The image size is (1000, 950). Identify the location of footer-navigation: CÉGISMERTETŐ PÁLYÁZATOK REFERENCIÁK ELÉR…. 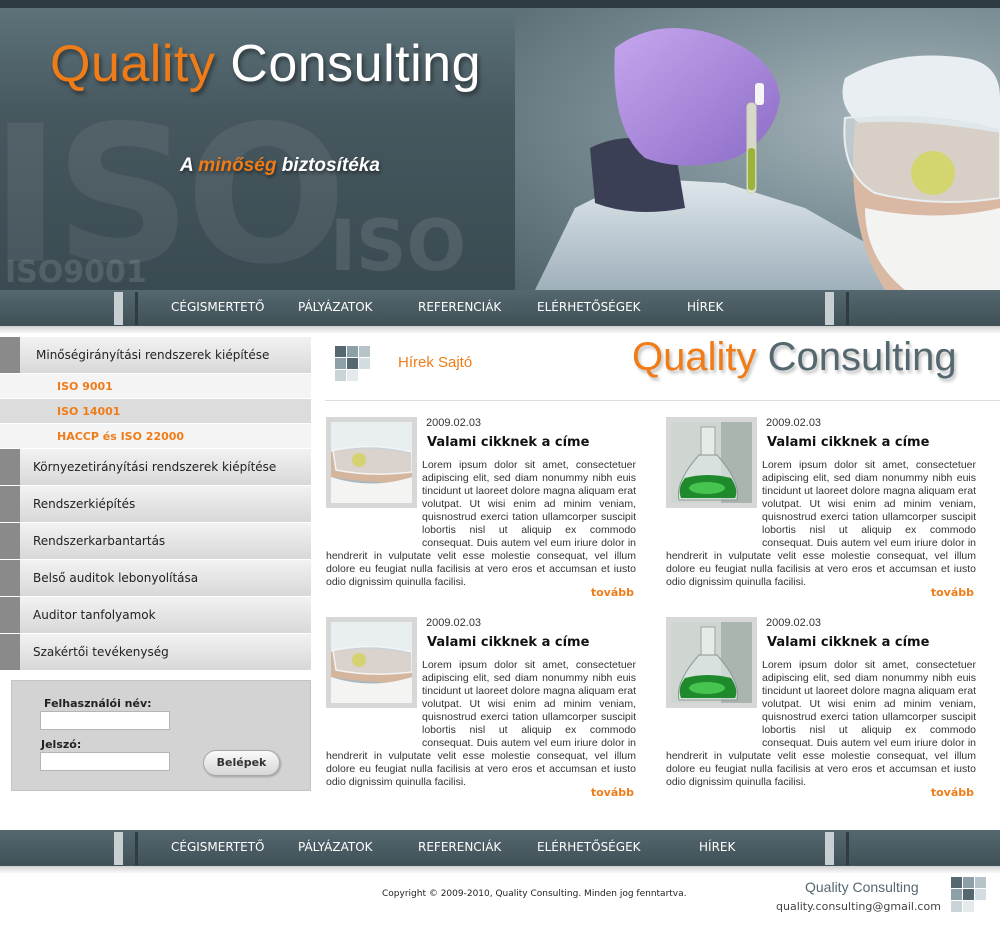
(500, 848).